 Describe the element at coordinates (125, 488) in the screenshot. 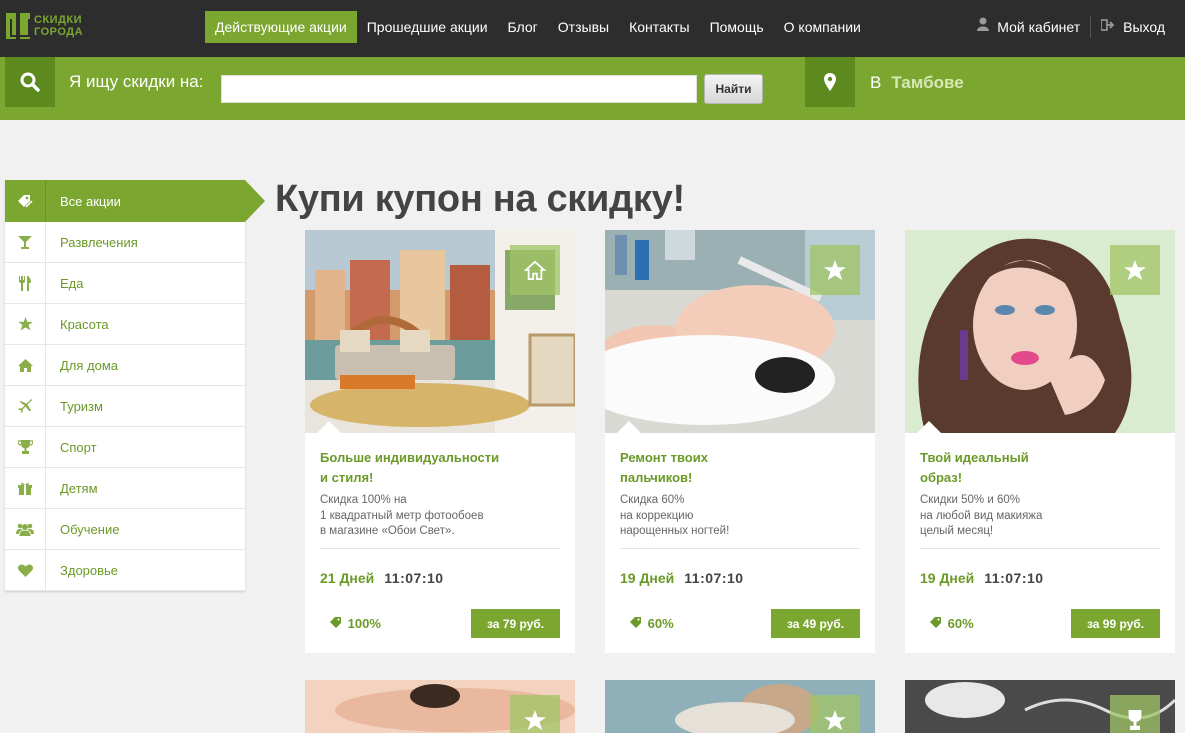

I see `sidebar-item-kids: Детям` at that location.